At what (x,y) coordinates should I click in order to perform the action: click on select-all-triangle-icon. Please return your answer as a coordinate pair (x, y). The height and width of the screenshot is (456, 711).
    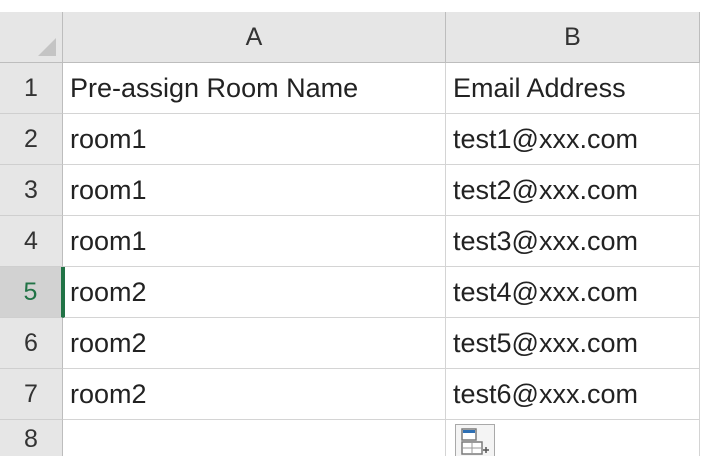
    Looking at the image, I should click on (47, 47).